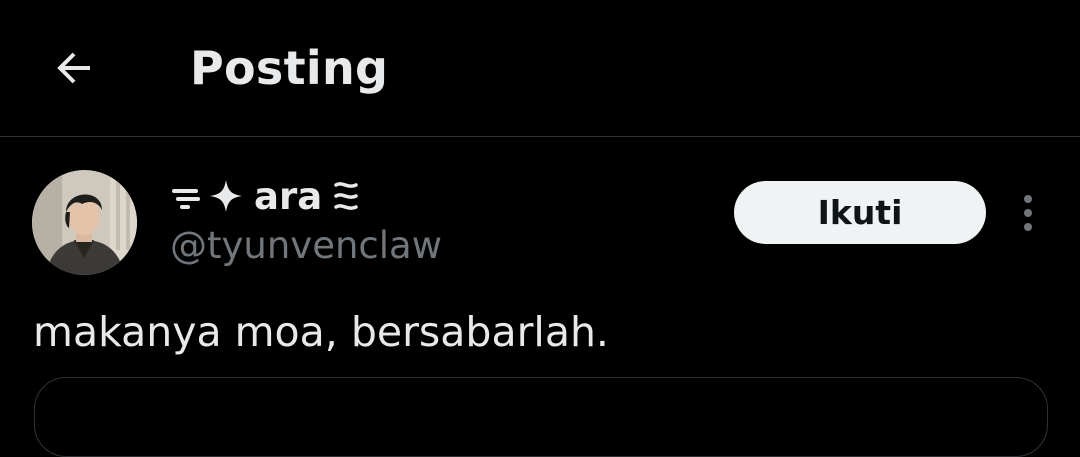 Image resolution: width=1080 pixels, height=457 pixels. What do you see at coordinates (346, 196) in the screenshot?
I see `wavy-lines-emoji-icon` at bounding box center [346, 196].